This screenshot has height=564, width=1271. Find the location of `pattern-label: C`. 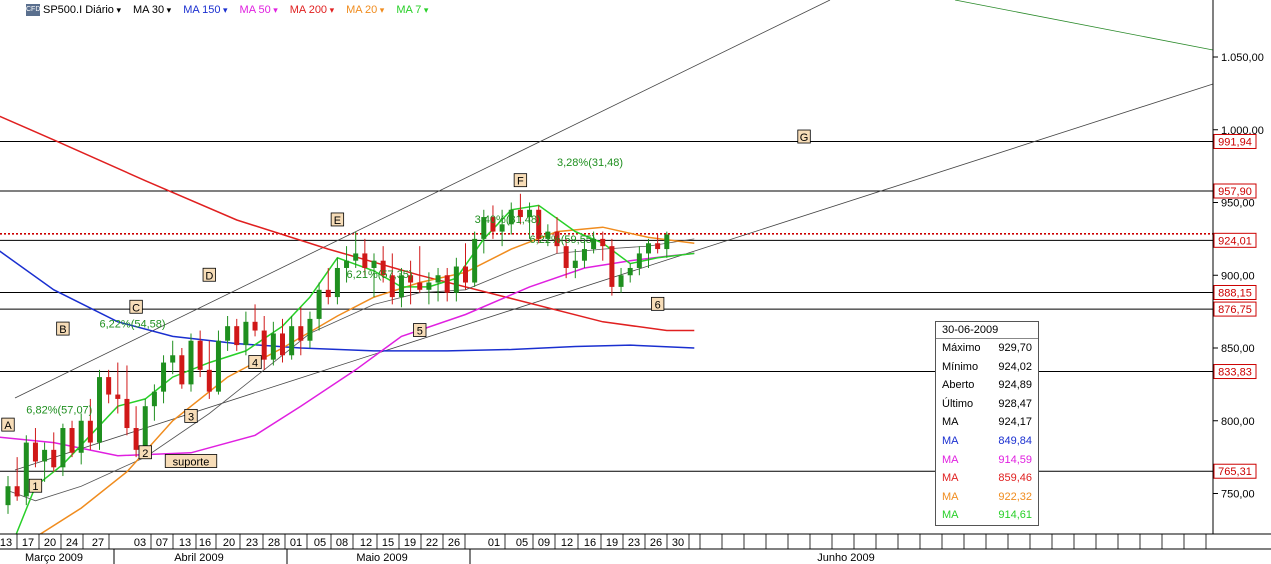

pattern-label: C is located at coordinates (136, 306).